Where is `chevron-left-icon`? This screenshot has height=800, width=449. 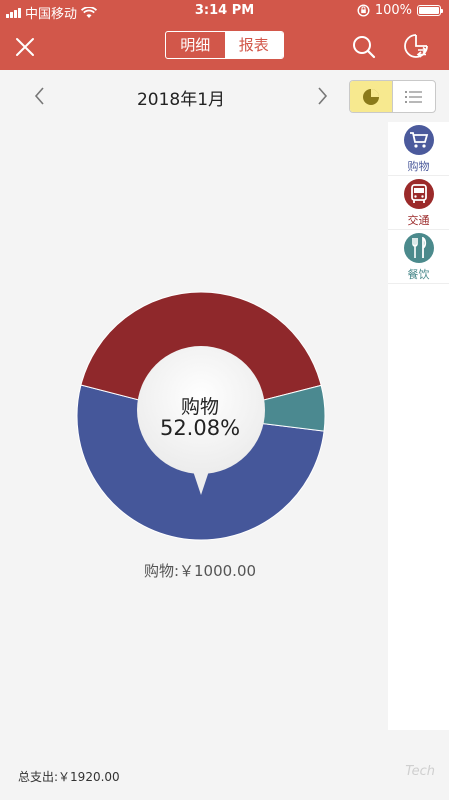 chevron-left-icon is located at coordinates (40, 96).